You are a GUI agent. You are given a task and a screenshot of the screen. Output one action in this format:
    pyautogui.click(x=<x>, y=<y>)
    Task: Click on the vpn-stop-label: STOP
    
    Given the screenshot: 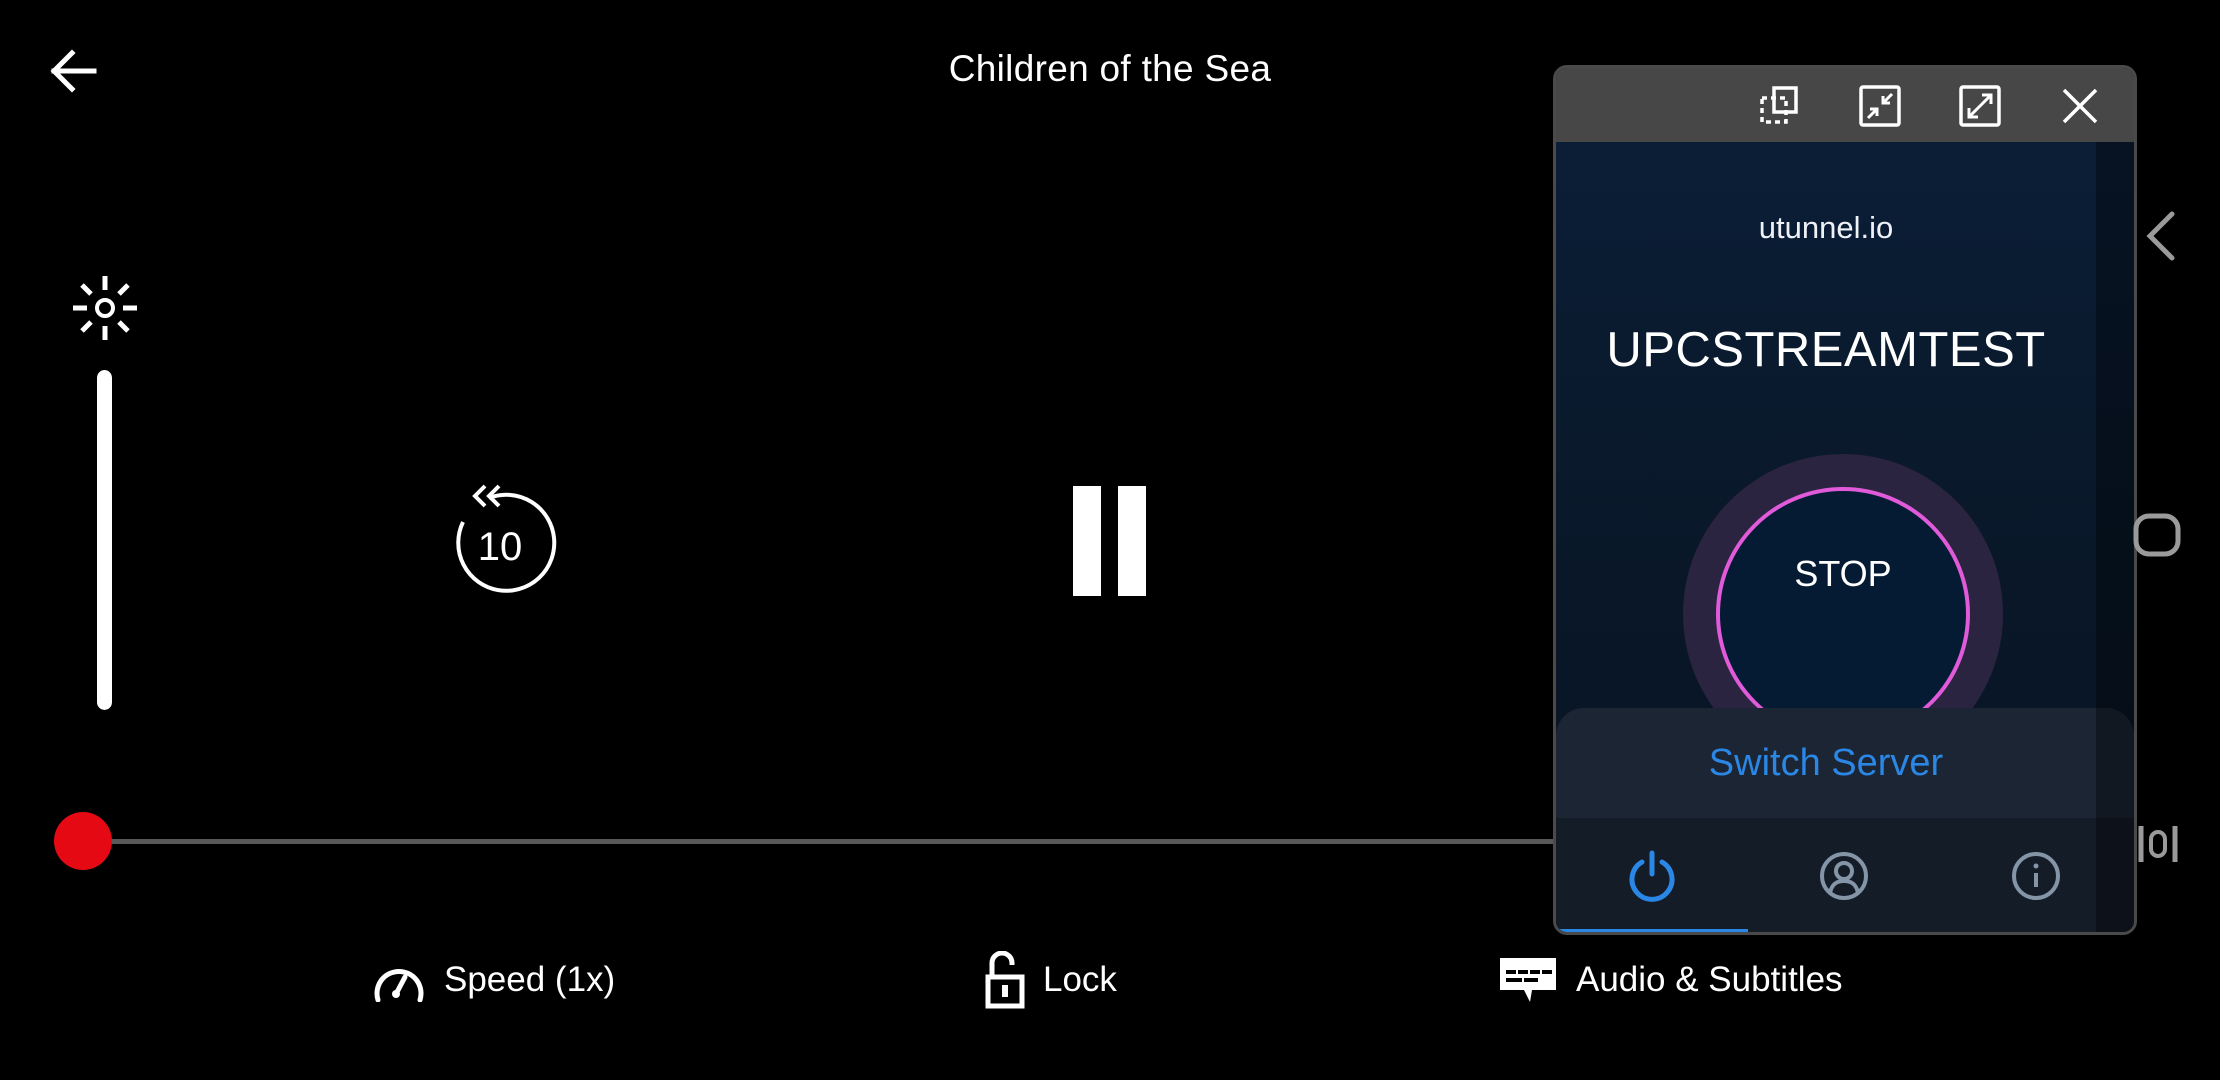 What is the action you would take?
    pyautogui.click(x=1843, y=573)
    